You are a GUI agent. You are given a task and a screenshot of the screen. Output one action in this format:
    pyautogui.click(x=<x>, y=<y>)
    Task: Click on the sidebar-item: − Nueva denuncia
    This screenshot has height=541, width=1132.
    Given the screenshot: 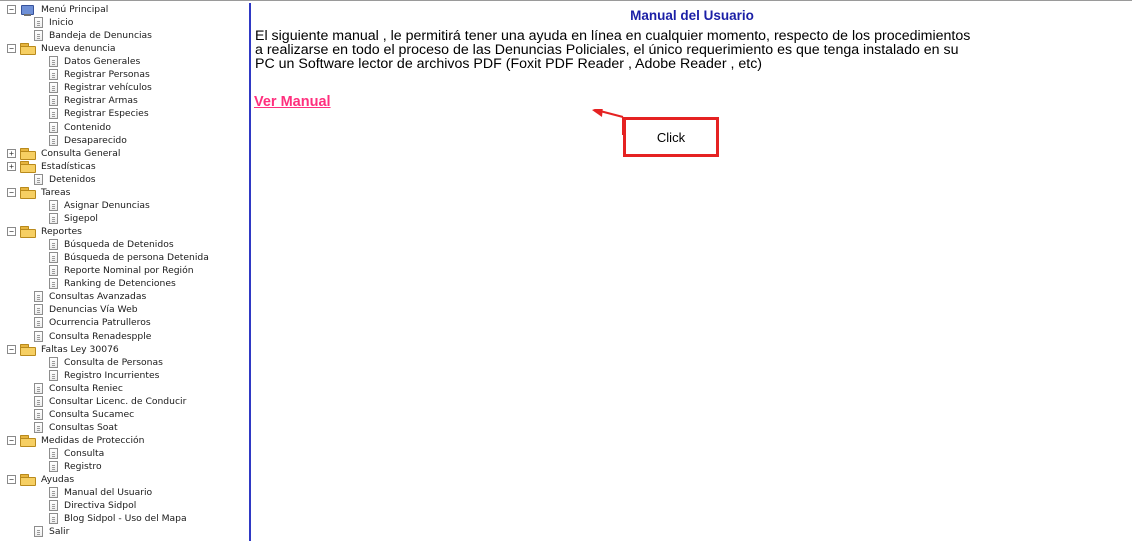 What is the action you would take?
    pyautogui.click(x=61, y=49)
    